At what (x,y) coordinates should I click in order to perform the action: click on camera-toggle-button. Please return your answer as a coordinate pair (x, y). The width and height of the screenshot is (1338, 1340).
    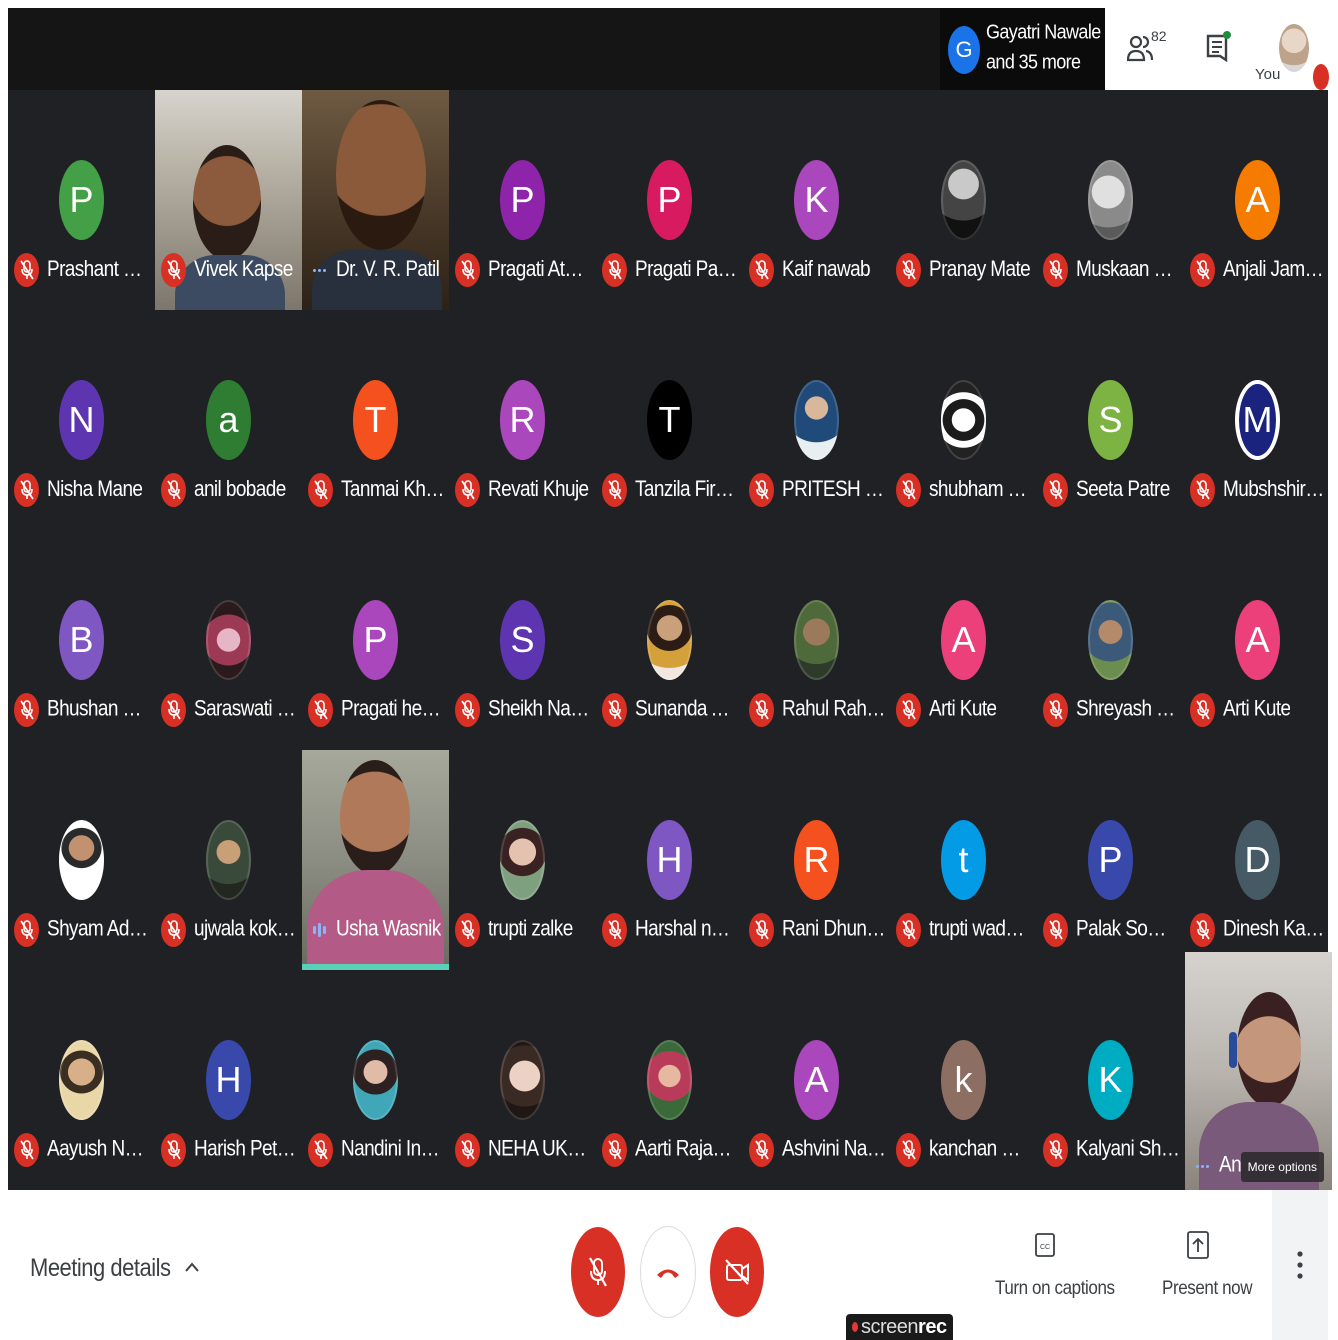
    Looking at the image, I should click on (737, 1272).